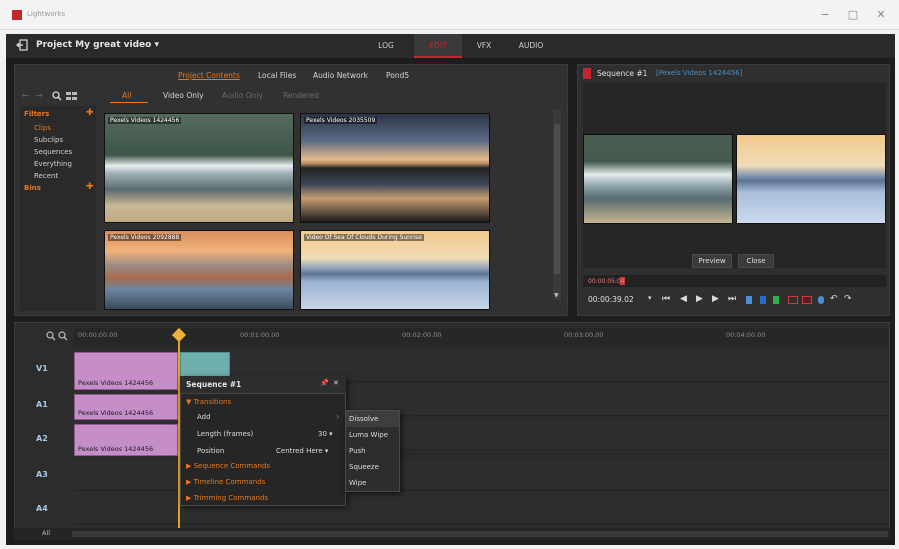 The height and width of the screenshot is (549, 899). What do you see at coordinates (395, 168) in the screenshot?
I see `thumbnail-clip-2: Pexels Videos 2035509` at bounding box center [395, 168].